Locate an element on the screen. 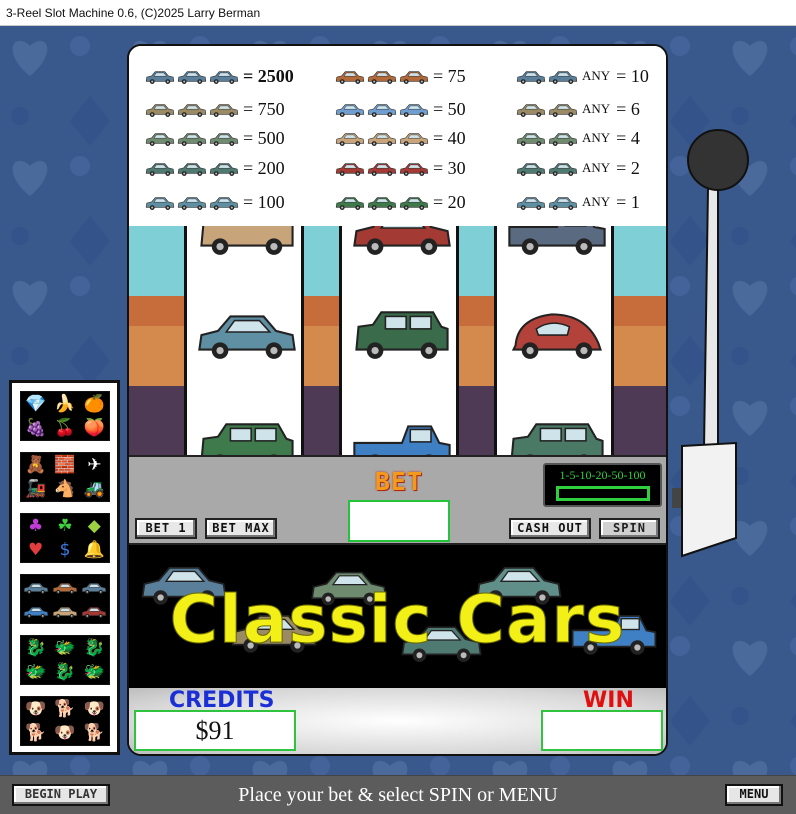 This screenshot has height=814, width=796. toys-game-button: 🧸 🧱 ✈ 🚂 🐴 🚜 is located at coordinates (65, 477).